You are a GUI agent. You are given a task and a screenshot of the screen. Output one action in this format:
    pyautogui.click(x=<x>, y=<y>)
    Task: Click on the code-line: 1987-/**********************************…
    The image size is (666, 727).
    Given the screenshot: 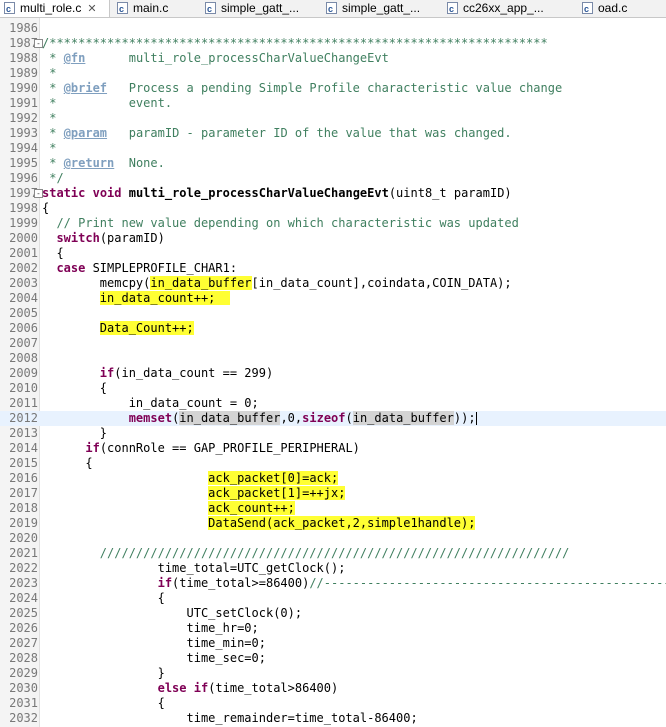 What is the action you would take?
    pyautogui.click(x=333, y=43)
    